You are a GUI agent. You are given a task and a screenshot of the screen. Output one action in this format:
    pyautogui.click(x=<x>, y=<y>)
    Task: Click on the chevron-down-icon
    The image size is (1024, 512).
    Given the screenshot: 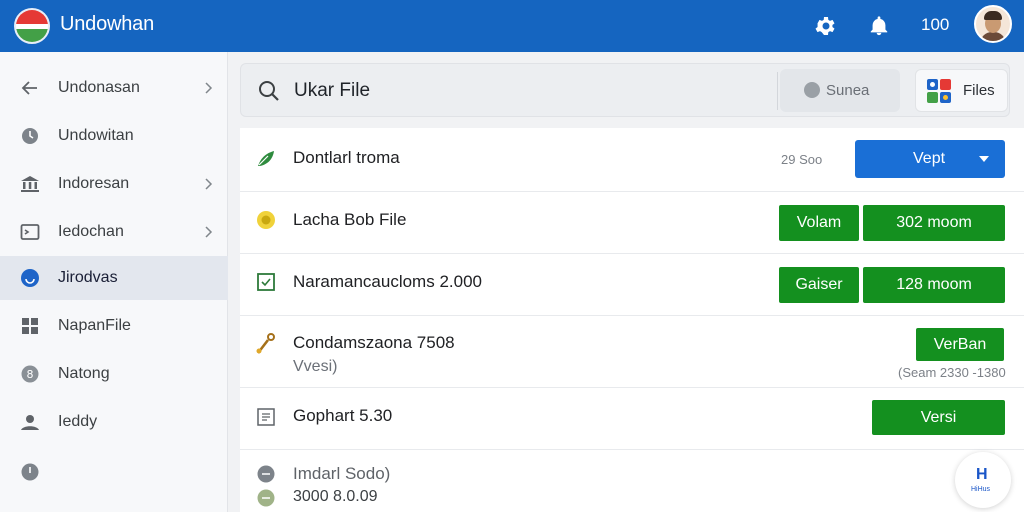 What is the action you would take?
    pyautogui.click(x=984, y=159)
    